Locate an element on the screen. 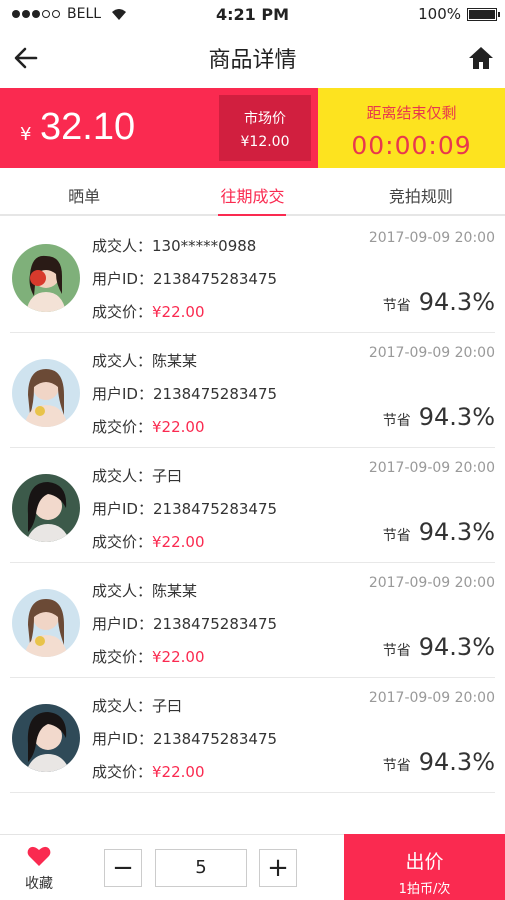  favorite-button: 收藏 is located at coordinates (39, 869).